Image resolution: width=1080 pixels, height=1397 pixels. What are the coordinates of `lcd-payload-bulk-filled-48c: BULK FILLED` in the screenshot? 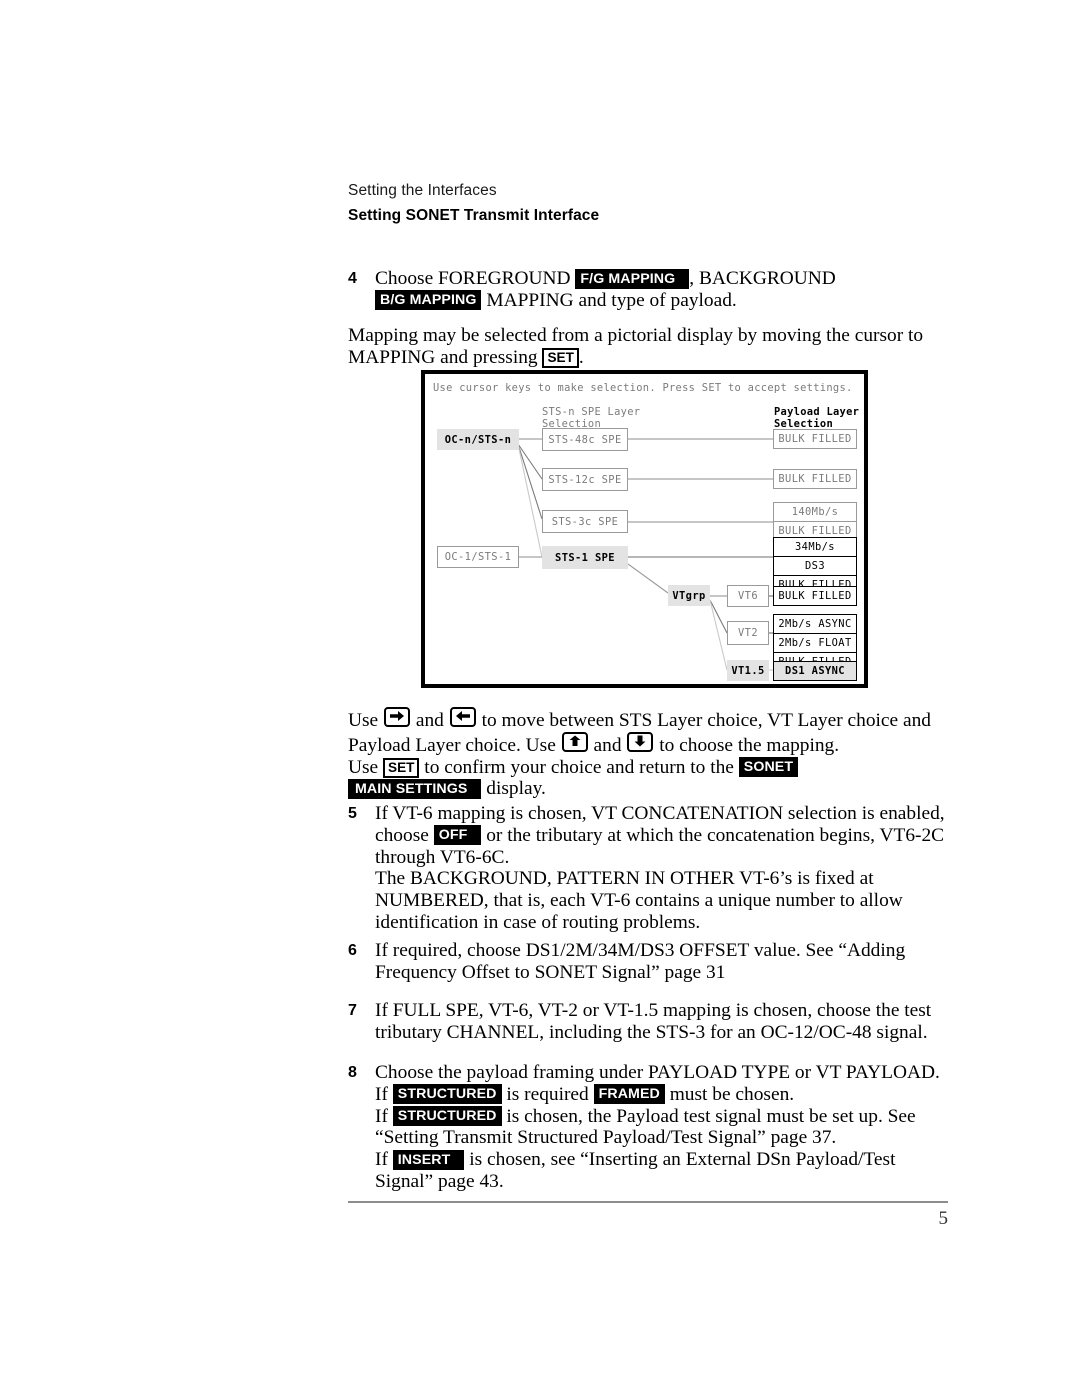 It's located at (815, 439).